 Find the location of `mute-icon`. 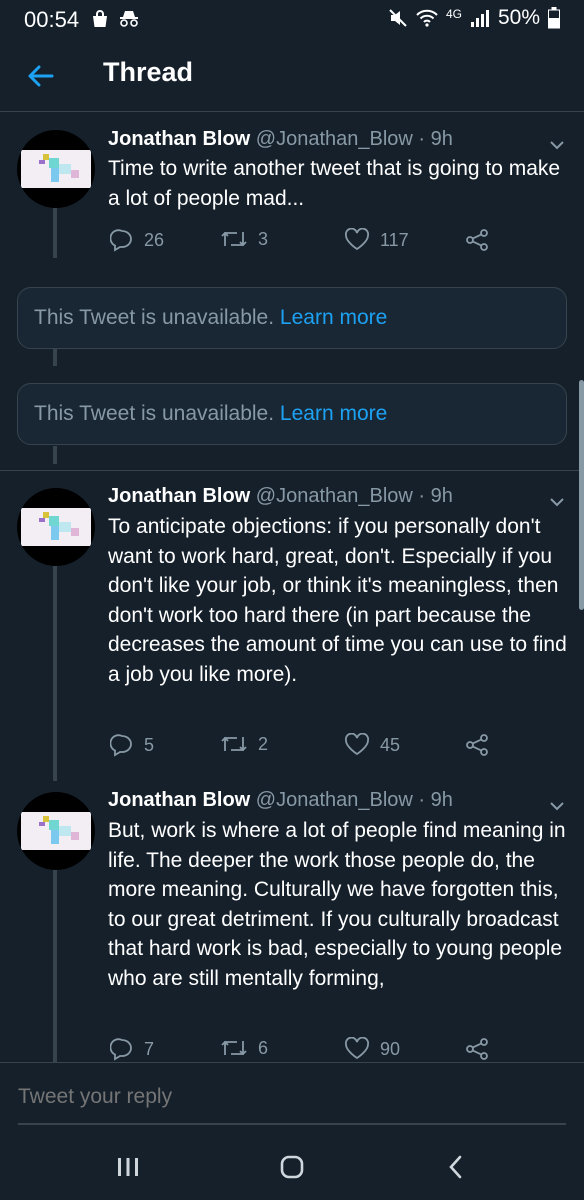

mute-icon is located at coordinates (398, 18).